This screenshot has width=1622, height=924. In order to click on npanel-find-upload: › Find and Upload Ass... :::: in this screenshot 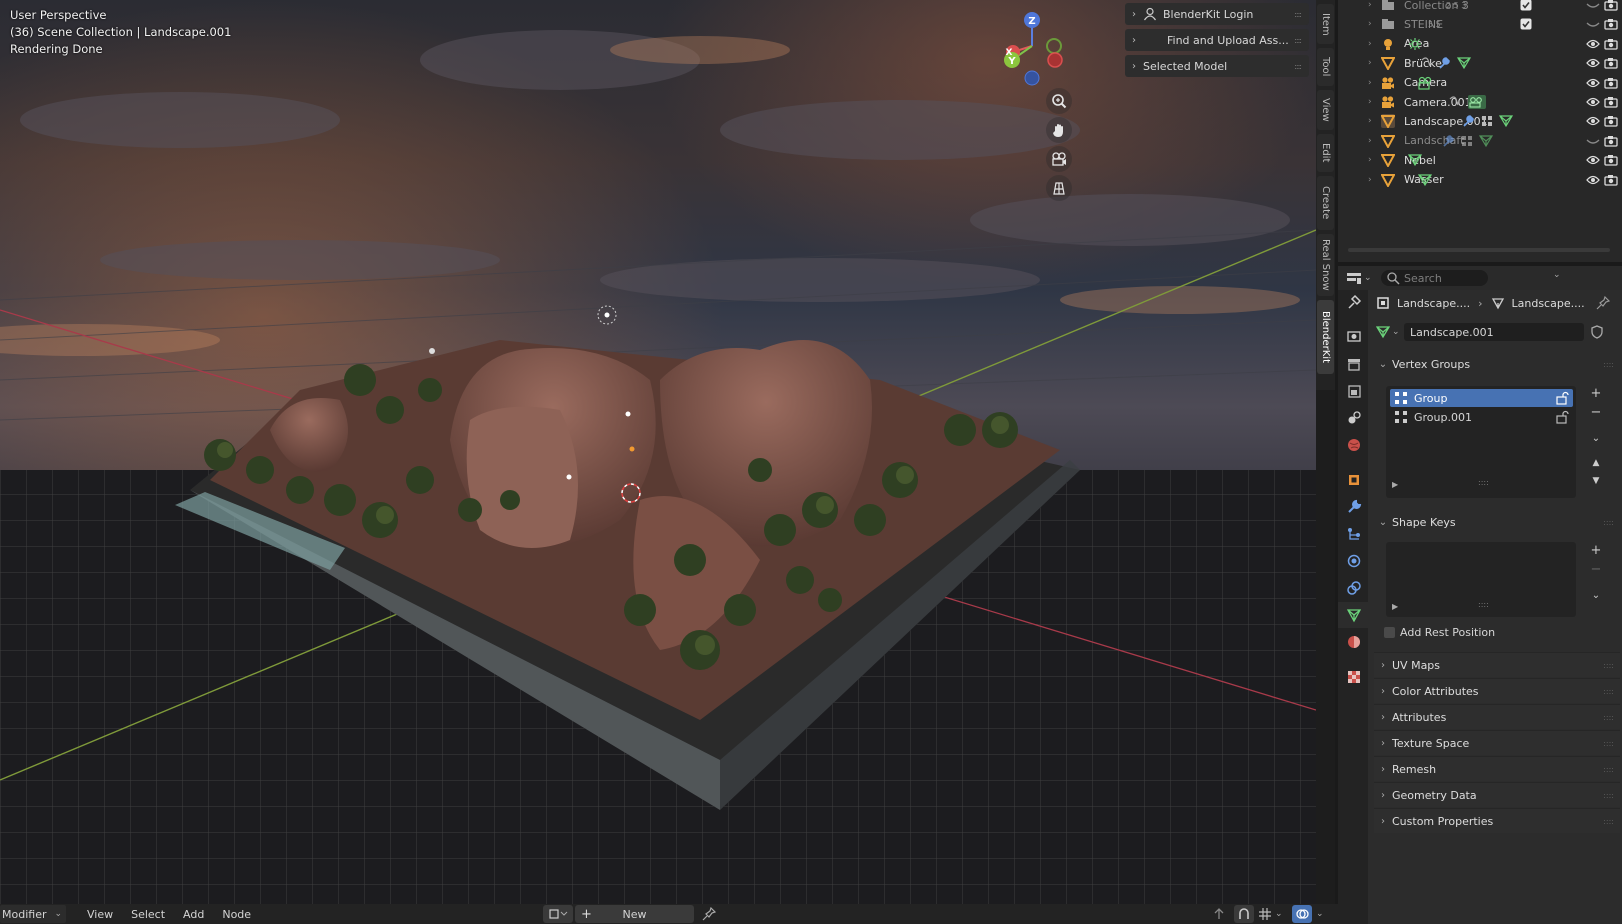, I will do `click(1217, 40)`.